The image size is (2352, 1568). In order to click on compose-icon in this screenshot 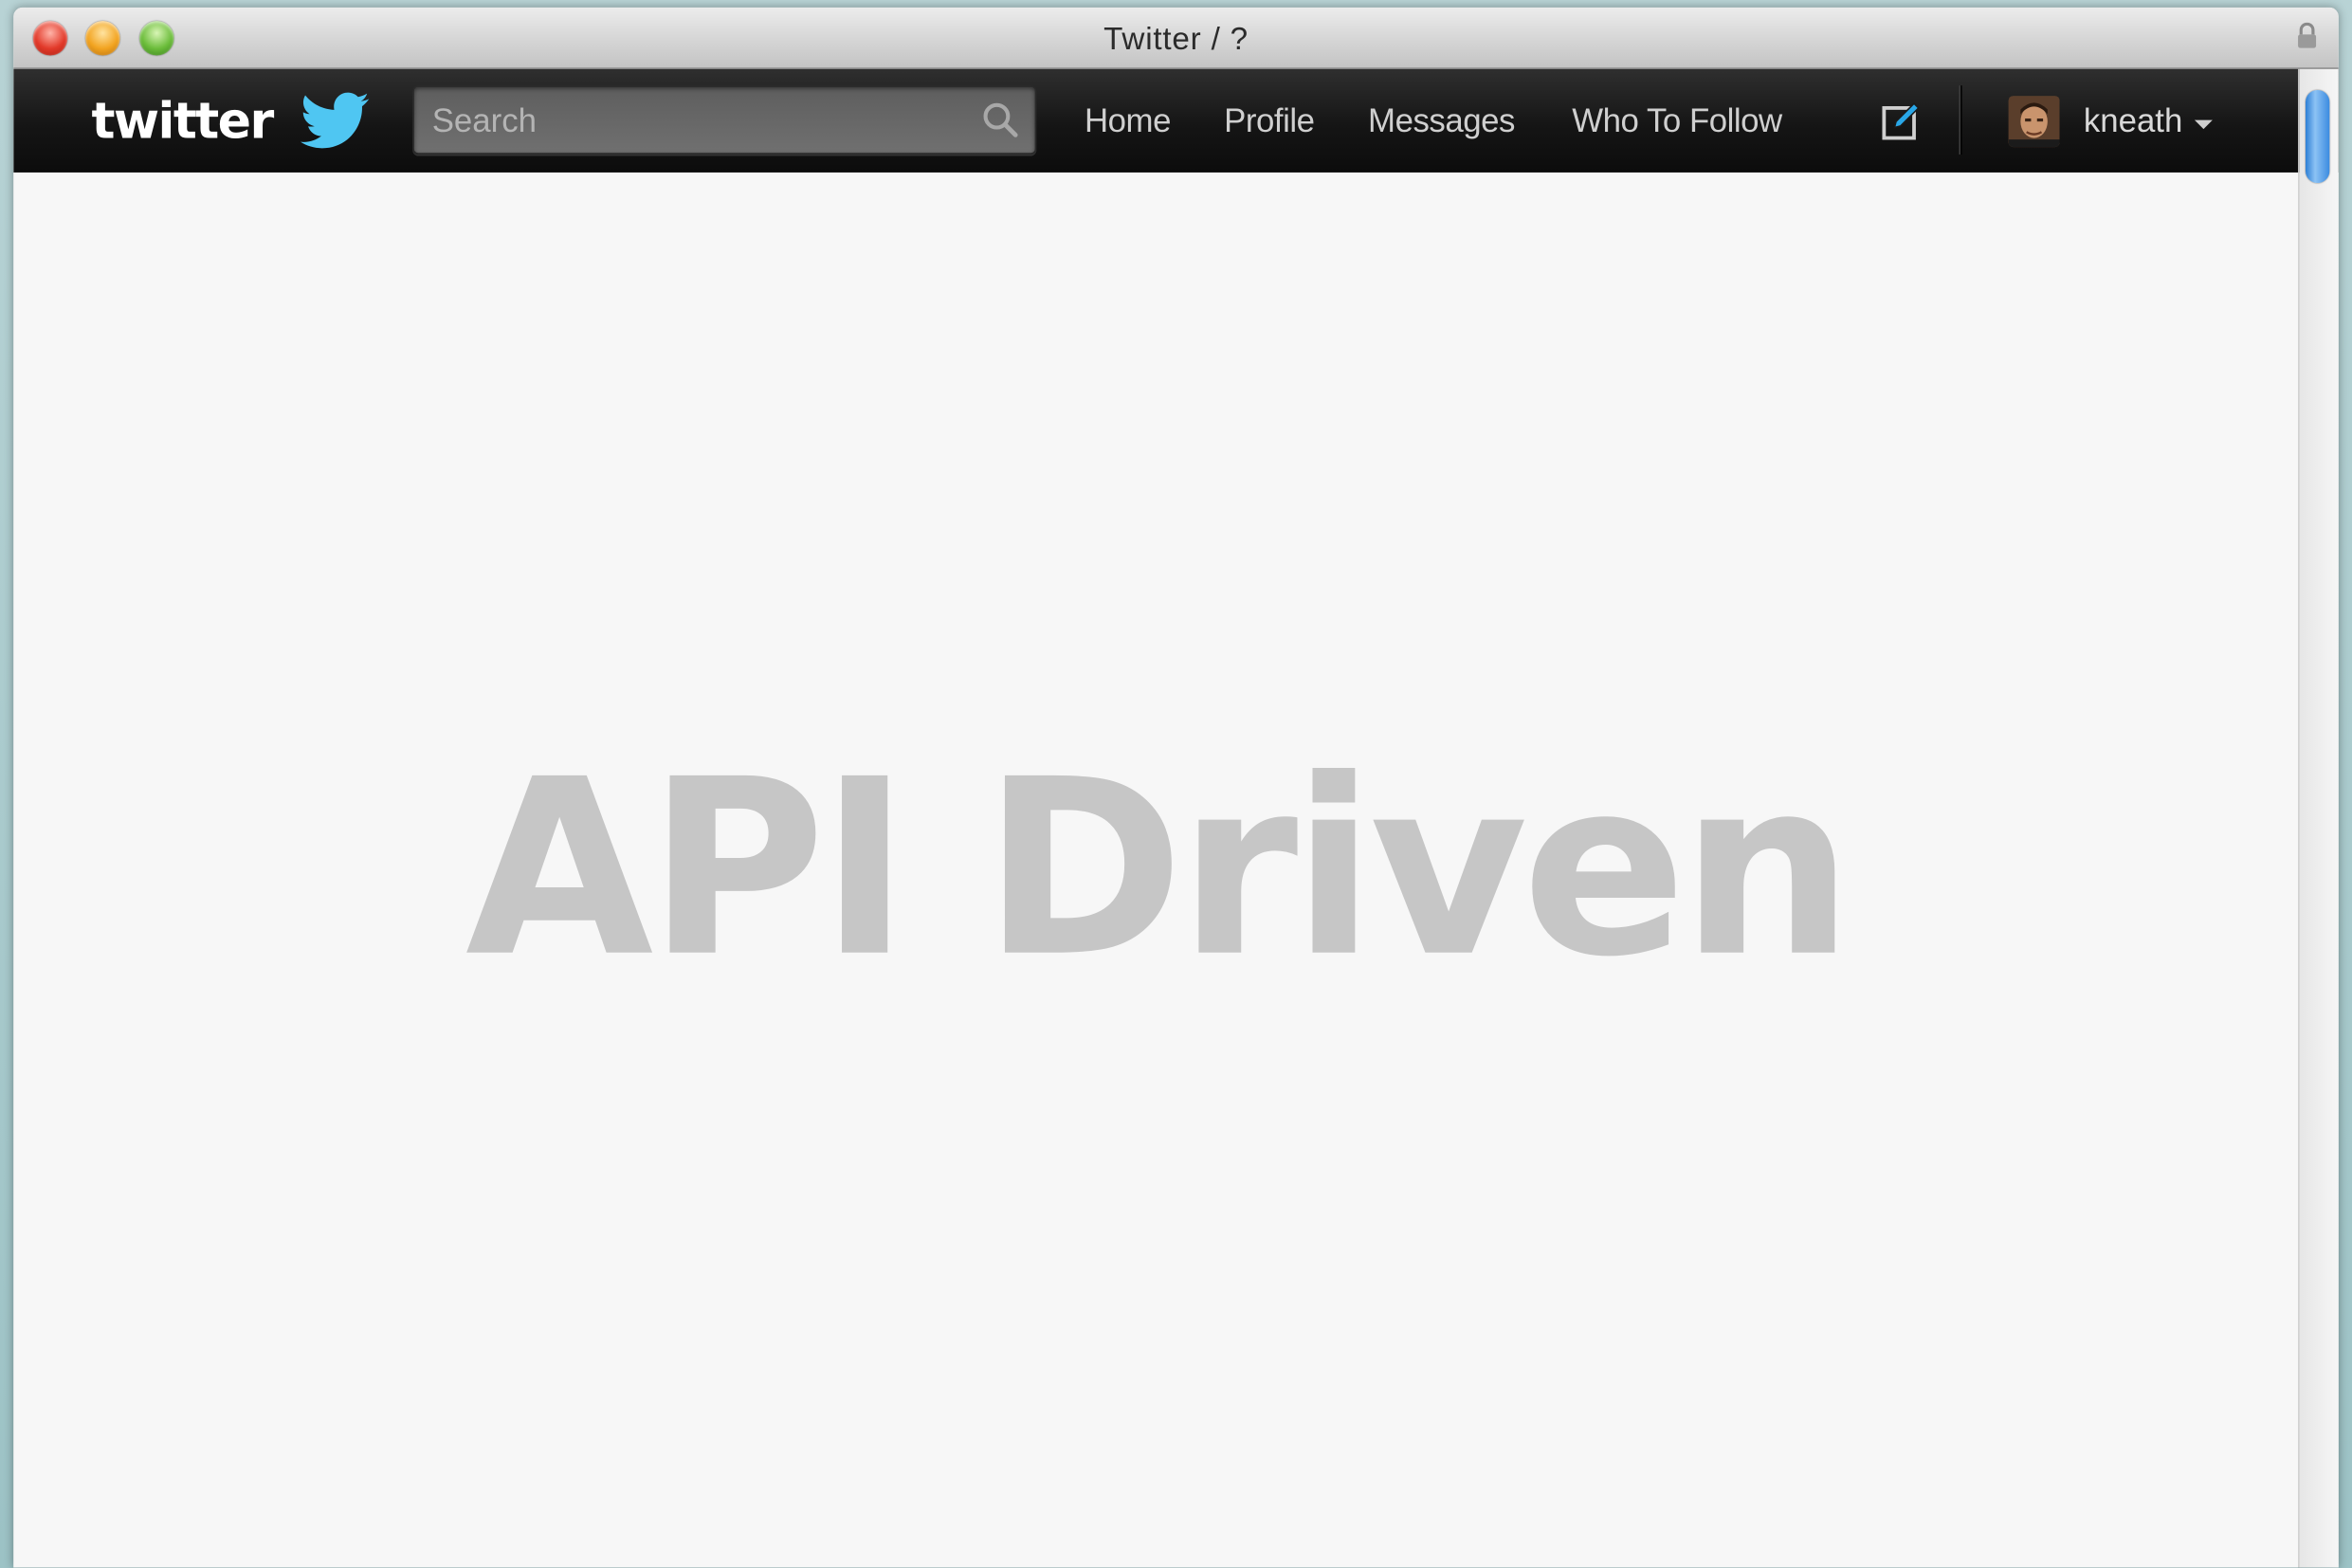, I will do `click(1902, 121)`.